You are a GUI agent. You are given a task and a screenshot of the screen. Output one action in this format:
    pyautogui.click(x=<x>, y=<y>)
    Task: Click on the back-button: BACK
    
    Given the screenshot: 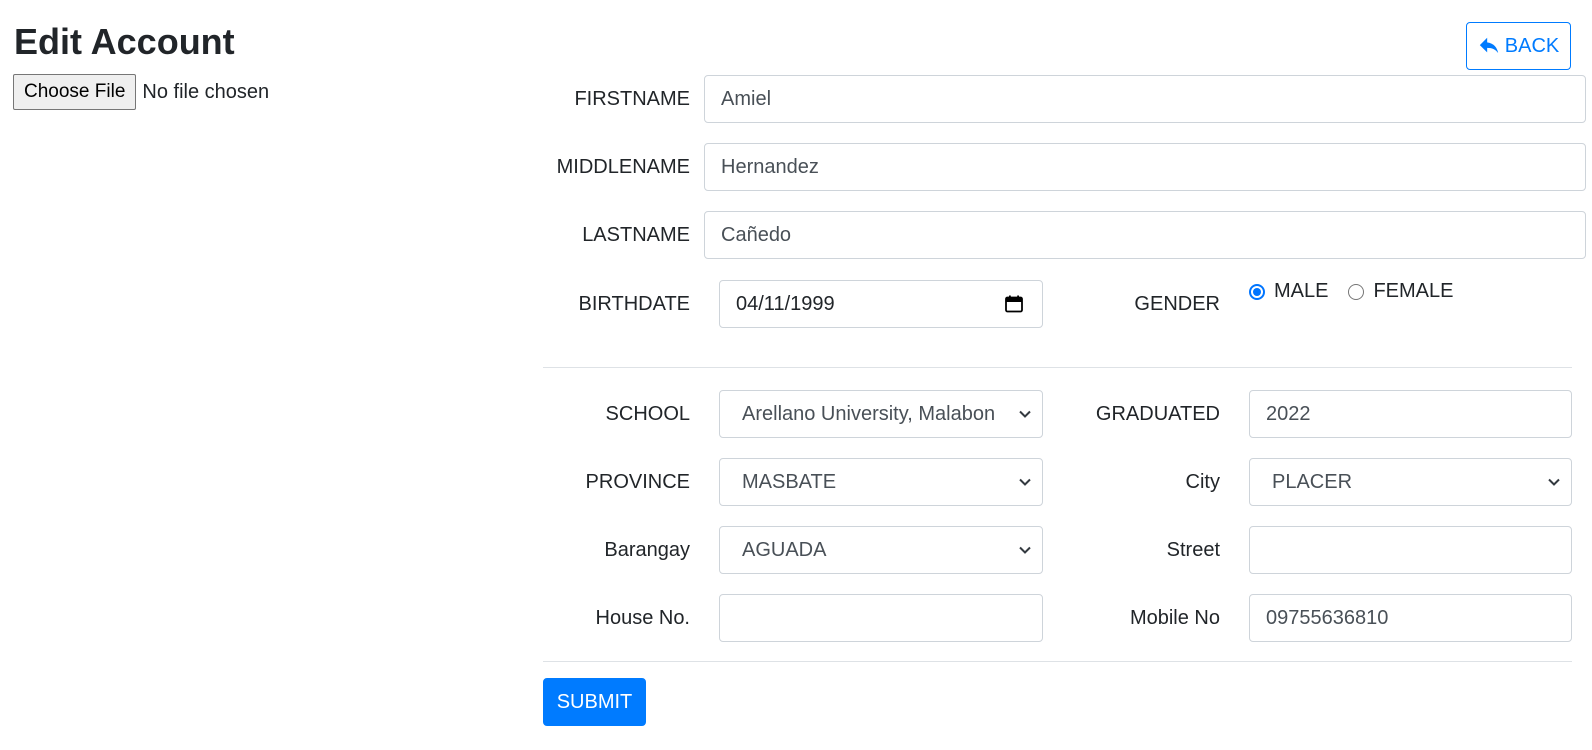 What is the action you would take?
    pyautogui.click(x=1518, y=46)
    